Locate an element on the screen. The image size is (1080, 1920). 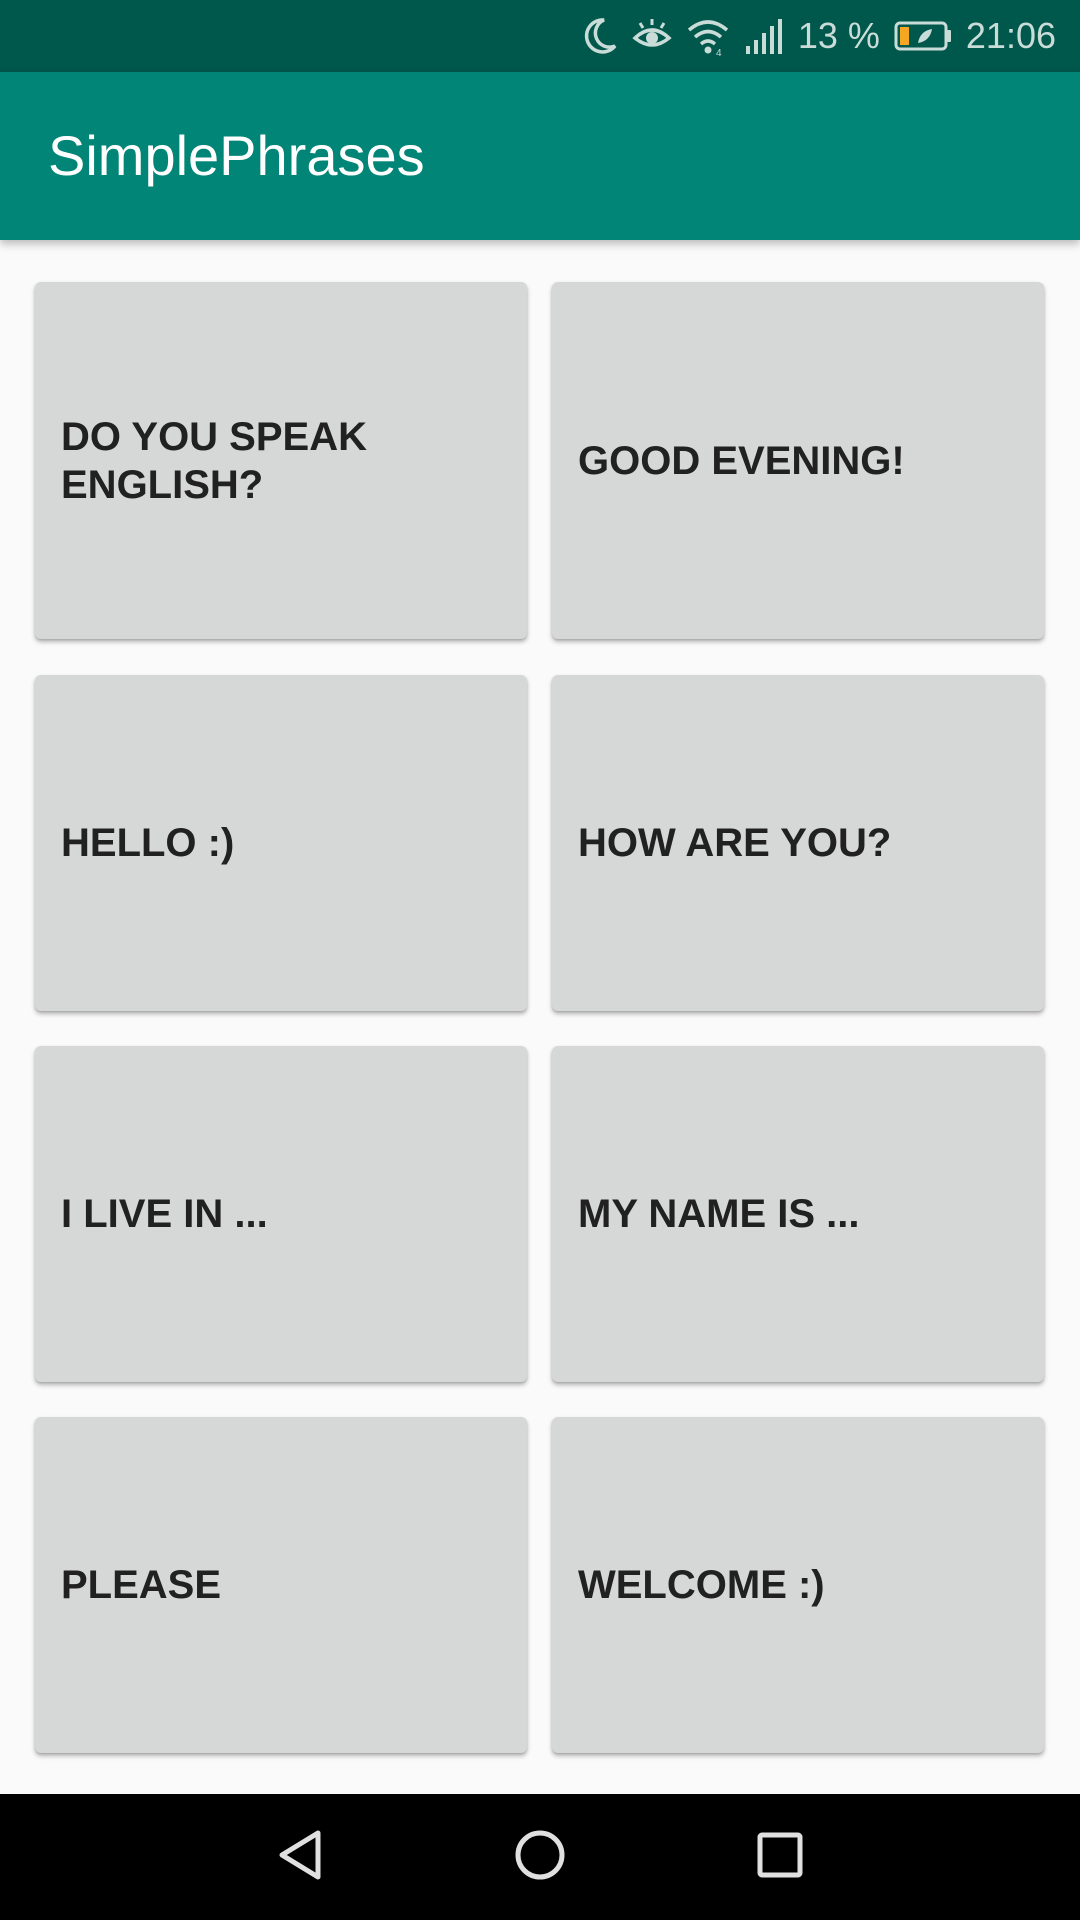
svg-text: 4 is located at coordinates (719, 52).